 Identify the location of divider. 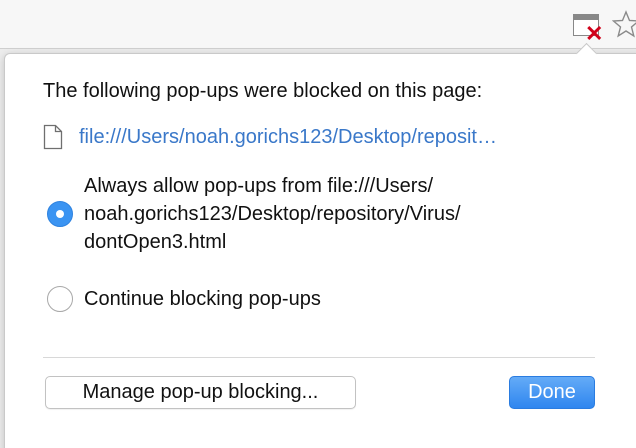
(319, 357).